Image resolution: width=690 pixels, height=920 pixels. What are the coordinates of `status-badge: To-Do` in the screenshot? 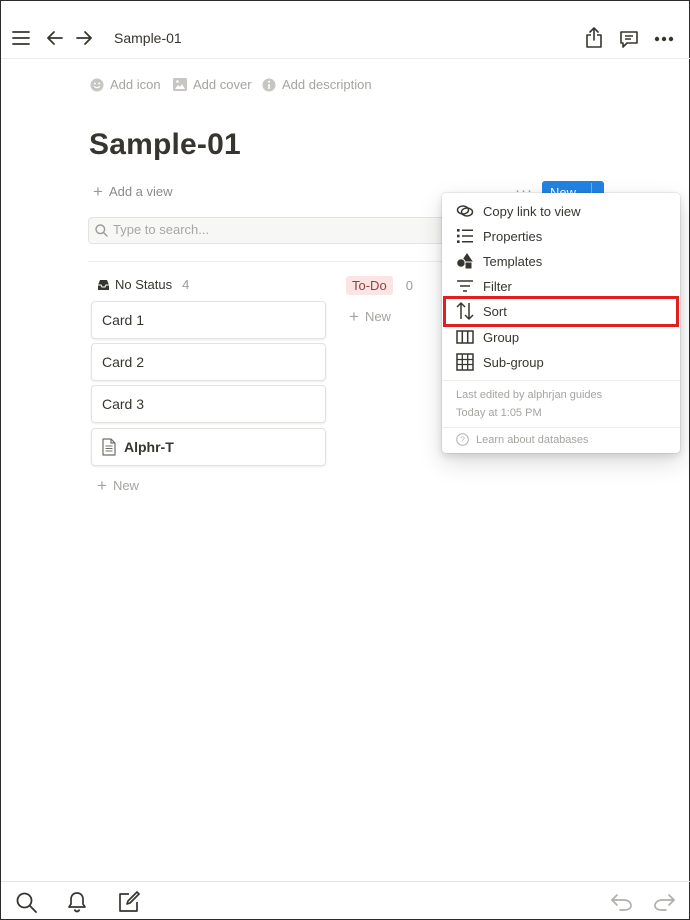 It's located at (369, 285).